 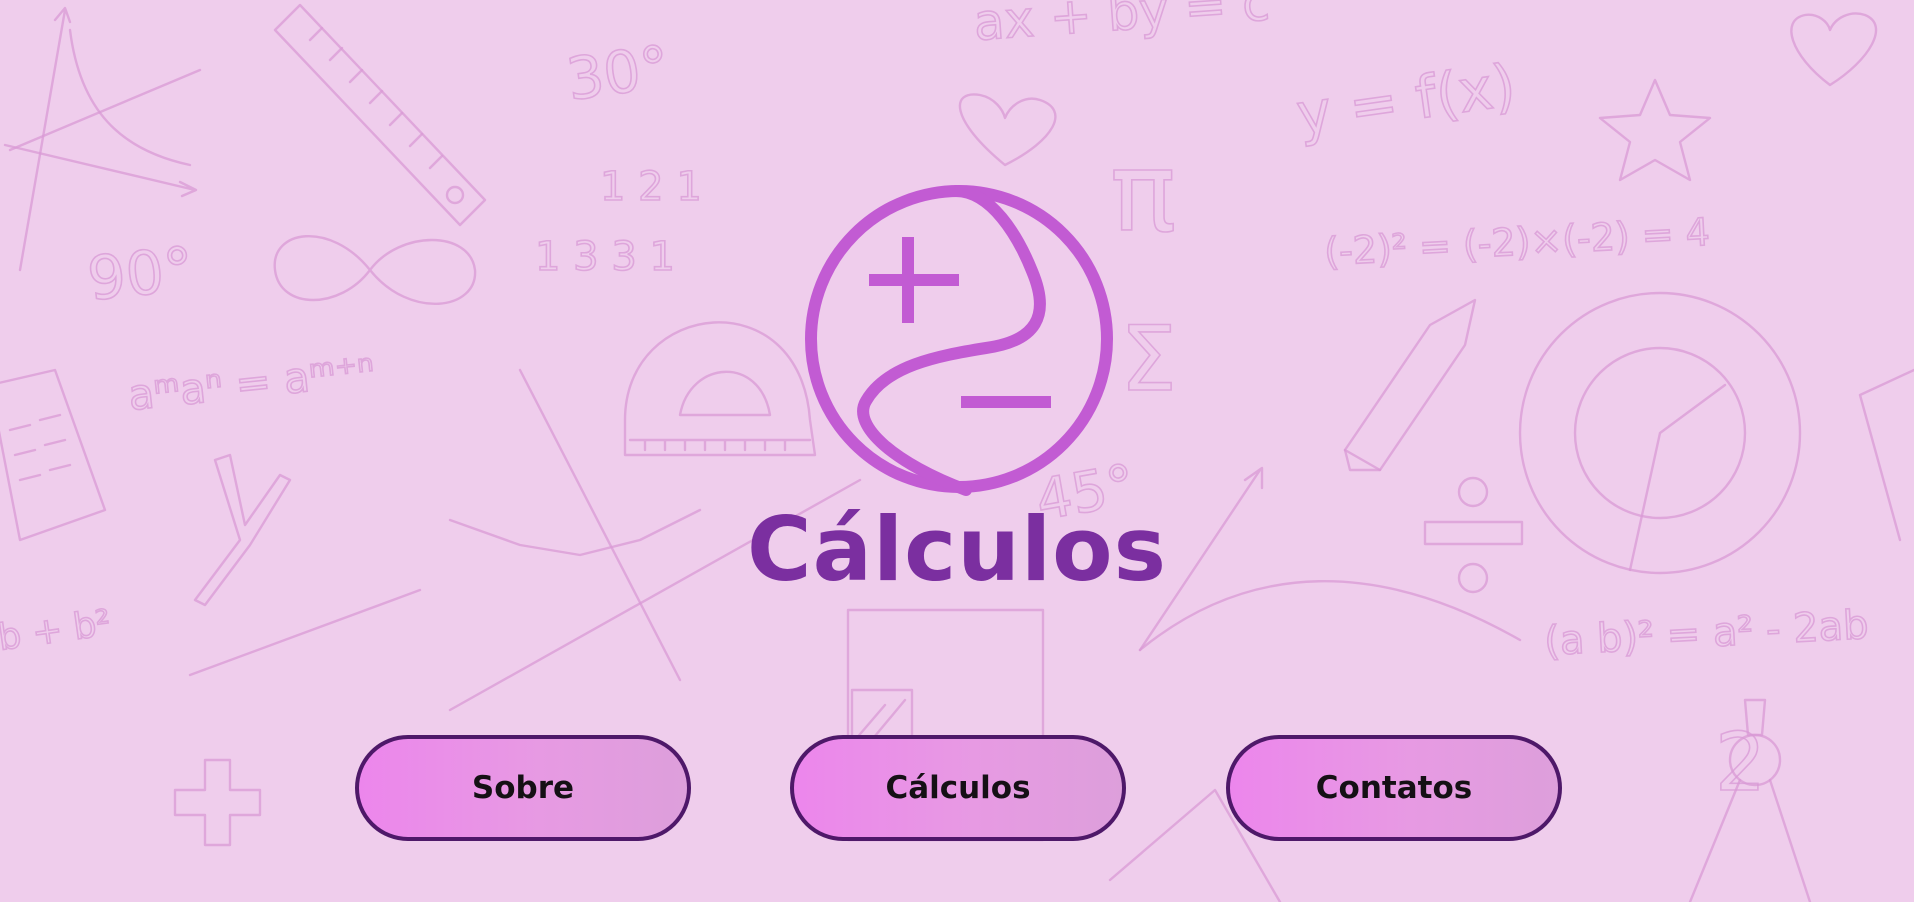 I want to click on svg-text: 90°, so click(x=140, y=274).